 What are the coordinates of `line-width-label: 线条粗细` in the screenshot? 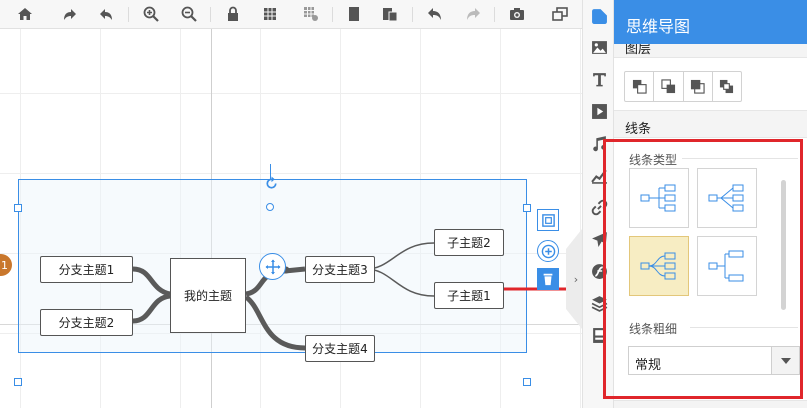 It's located at (653, 329).